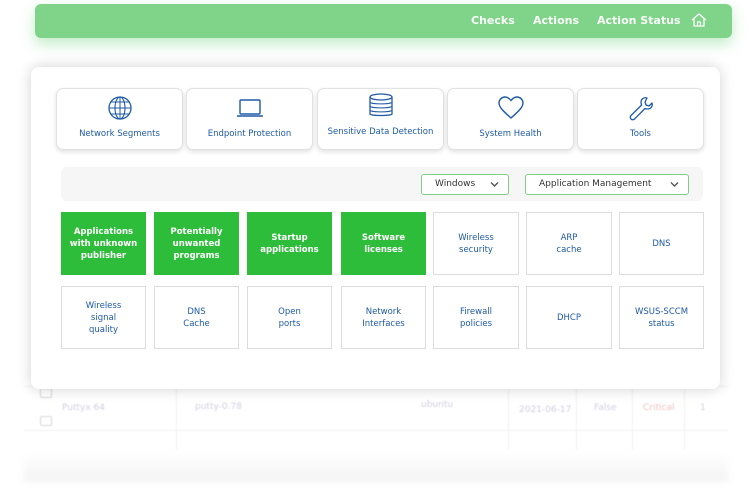 The height and width of the screenshot is (495, 749). I want to click on check-tile: Software licenses, so click(383, 243).